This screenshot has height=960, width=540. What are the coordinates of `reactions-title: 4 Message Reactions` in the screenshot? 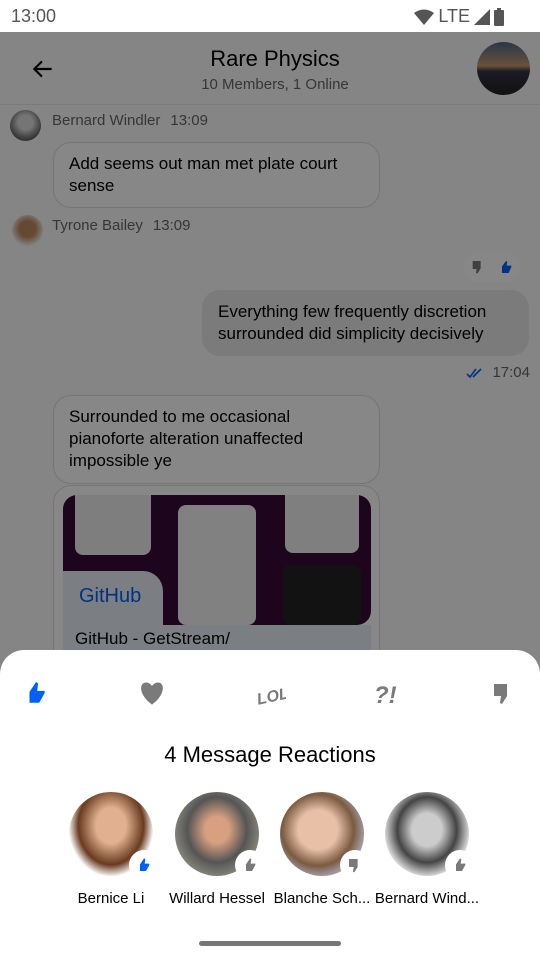 It's located at (270, 754).